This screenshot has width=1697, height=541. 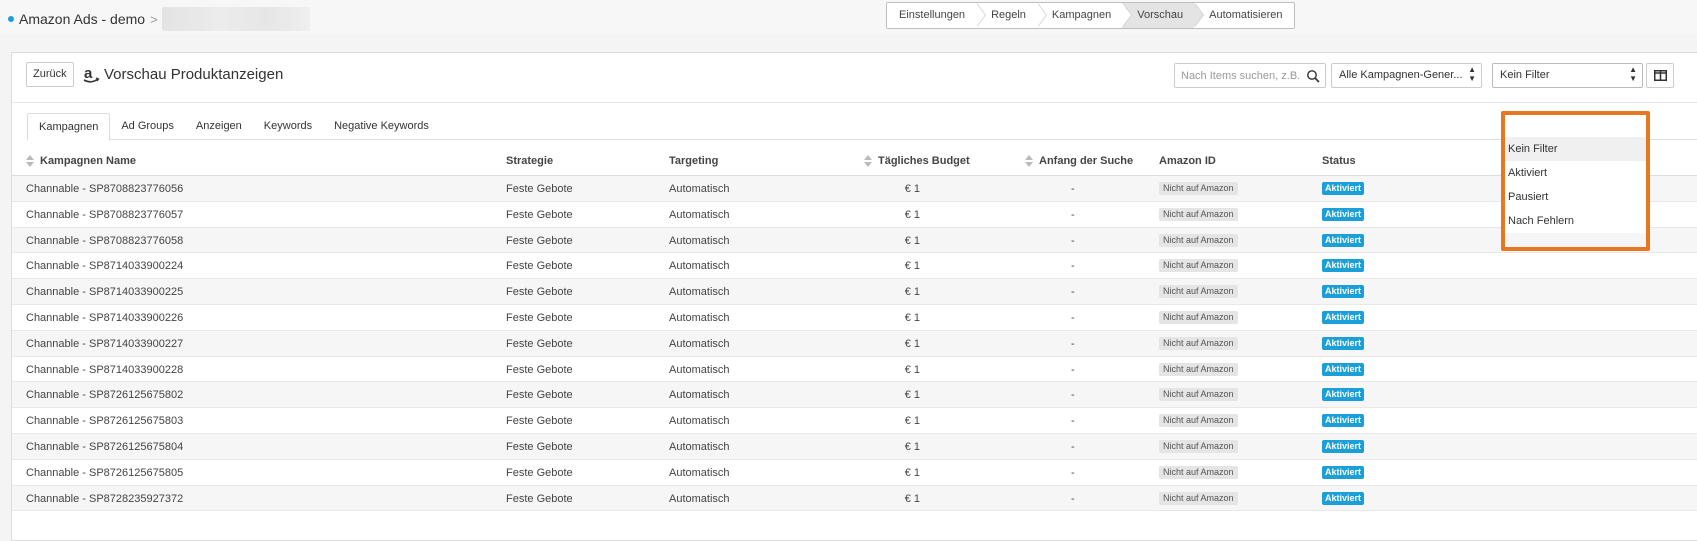 What do you see at coordinates (104, 266) in the screenshot?
I see `cell-campaign-name: Channable - SP8714033900224` at bounding box center [104, 266].